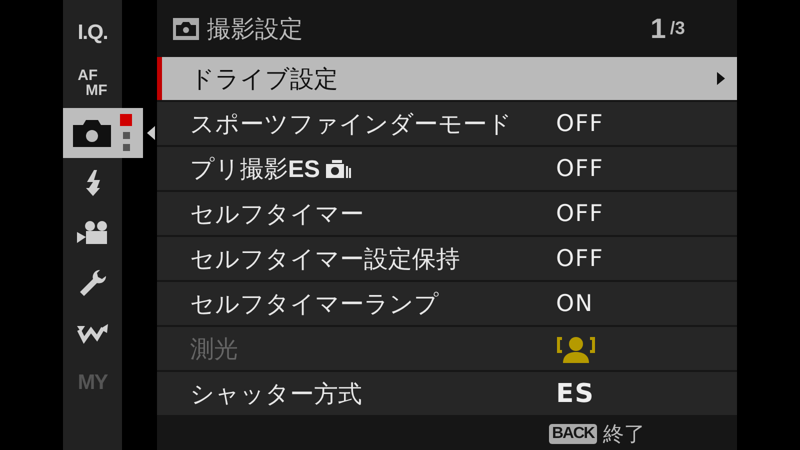 The height and width of the screenshot is (450, 800). What do you see at coordinates (276, 394) in the screenshot?
I see `row-label: シャッター方式` at bounding box center [276, 394].